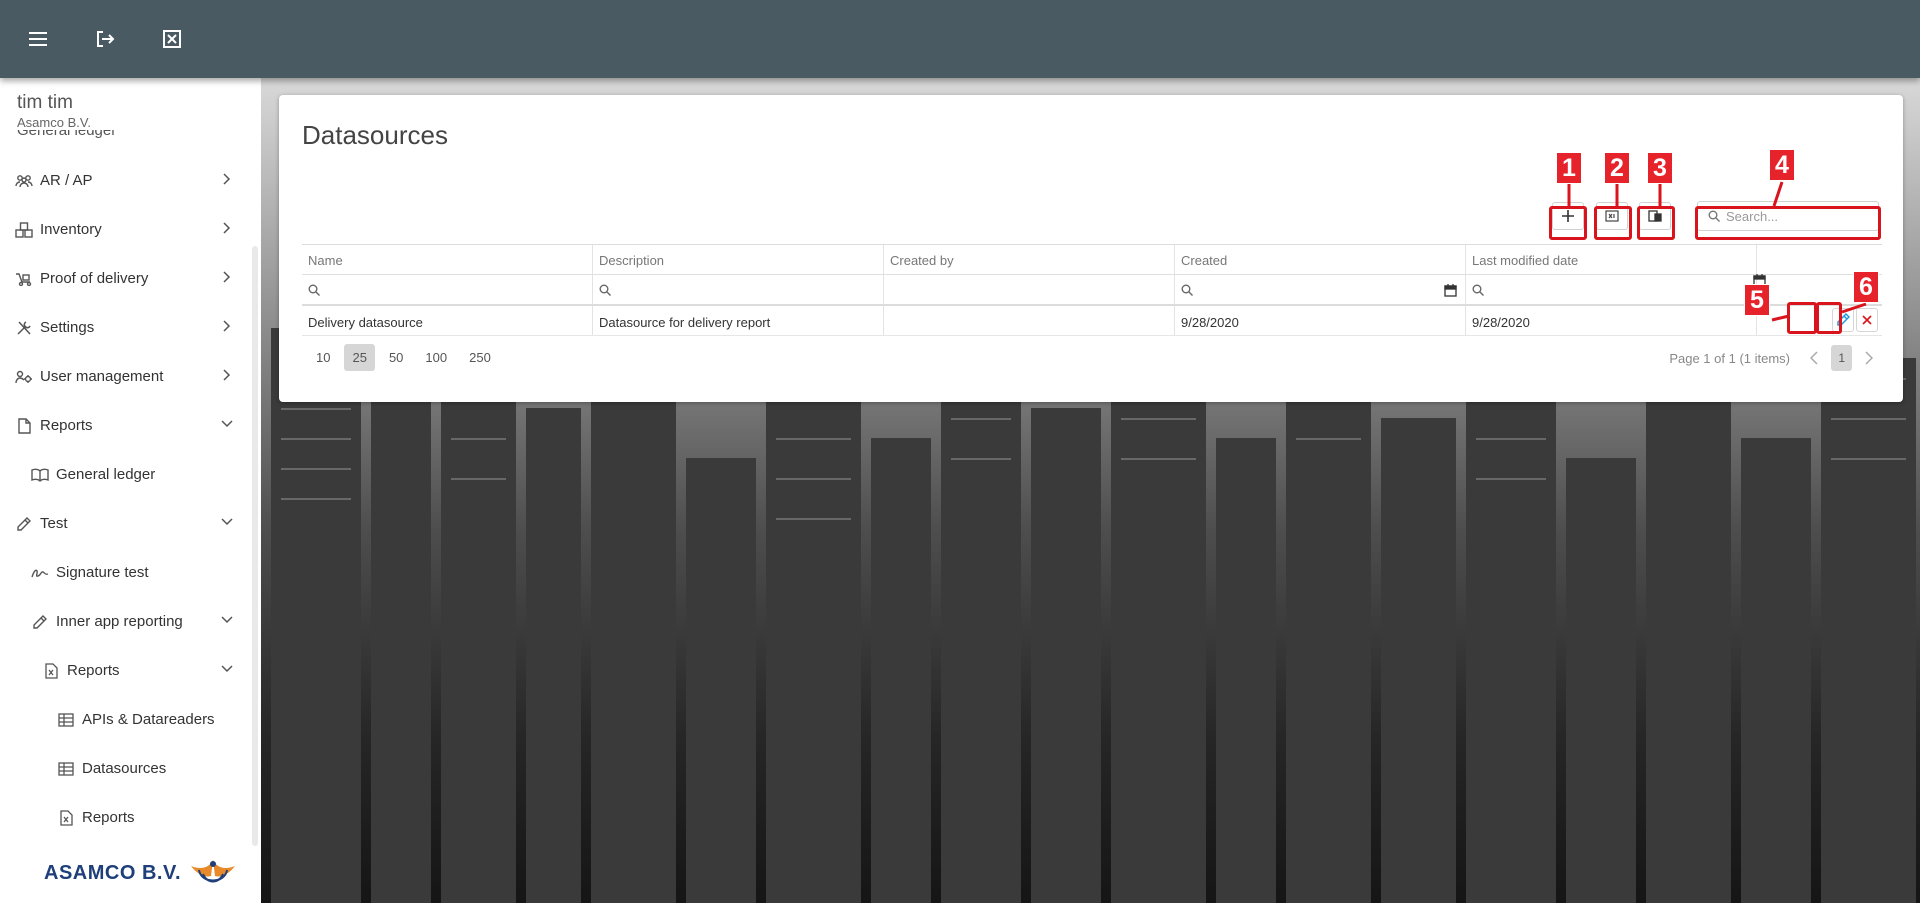  I want to click on top-bar, so click(960, 39).